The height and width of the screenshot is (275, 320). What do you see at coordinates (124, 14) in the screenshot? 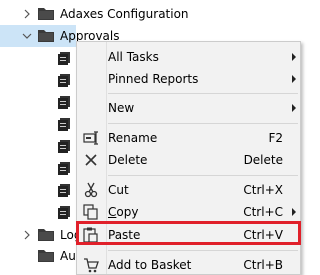
I see `tree-node-label: Adaxes Configuration` at bounding box center [124, 14].